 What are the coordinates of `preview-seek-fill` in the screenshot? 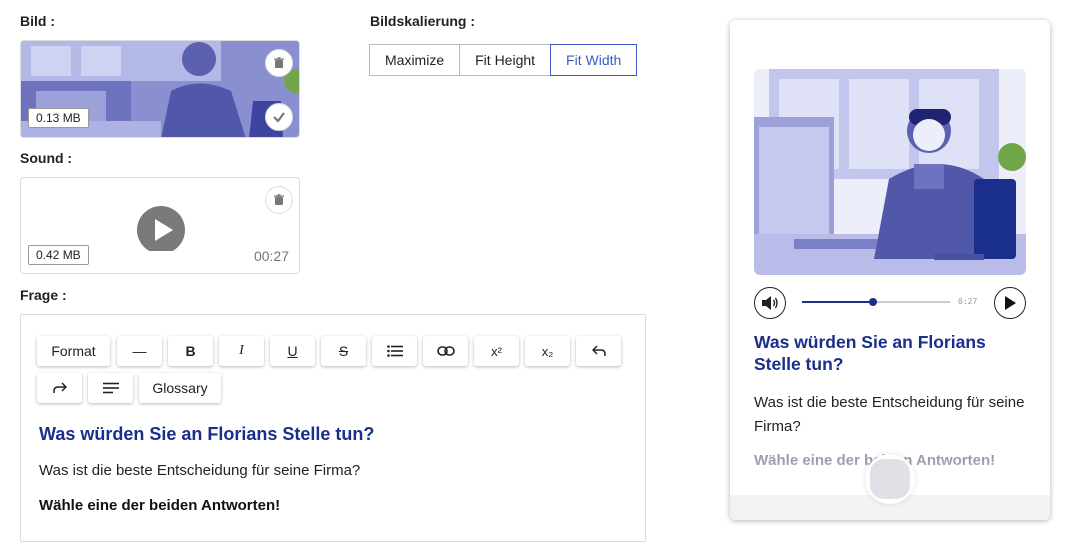 It's located at (838, 302).